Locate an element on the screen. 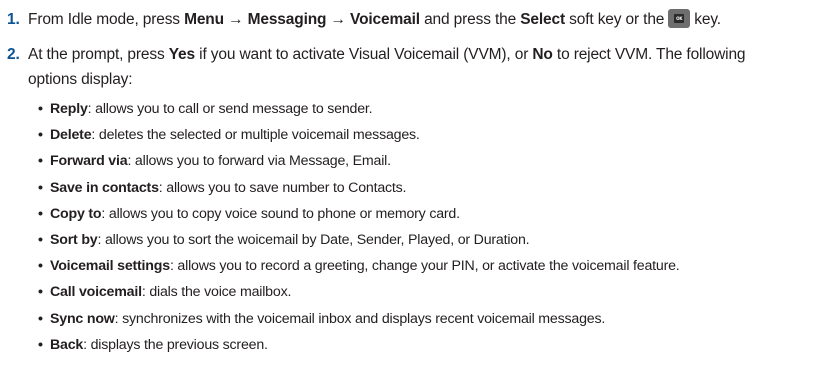 Image resolution: width=819 pixels, height=391 pixels. option-label: Forward via is located at coordinates (89, 161).